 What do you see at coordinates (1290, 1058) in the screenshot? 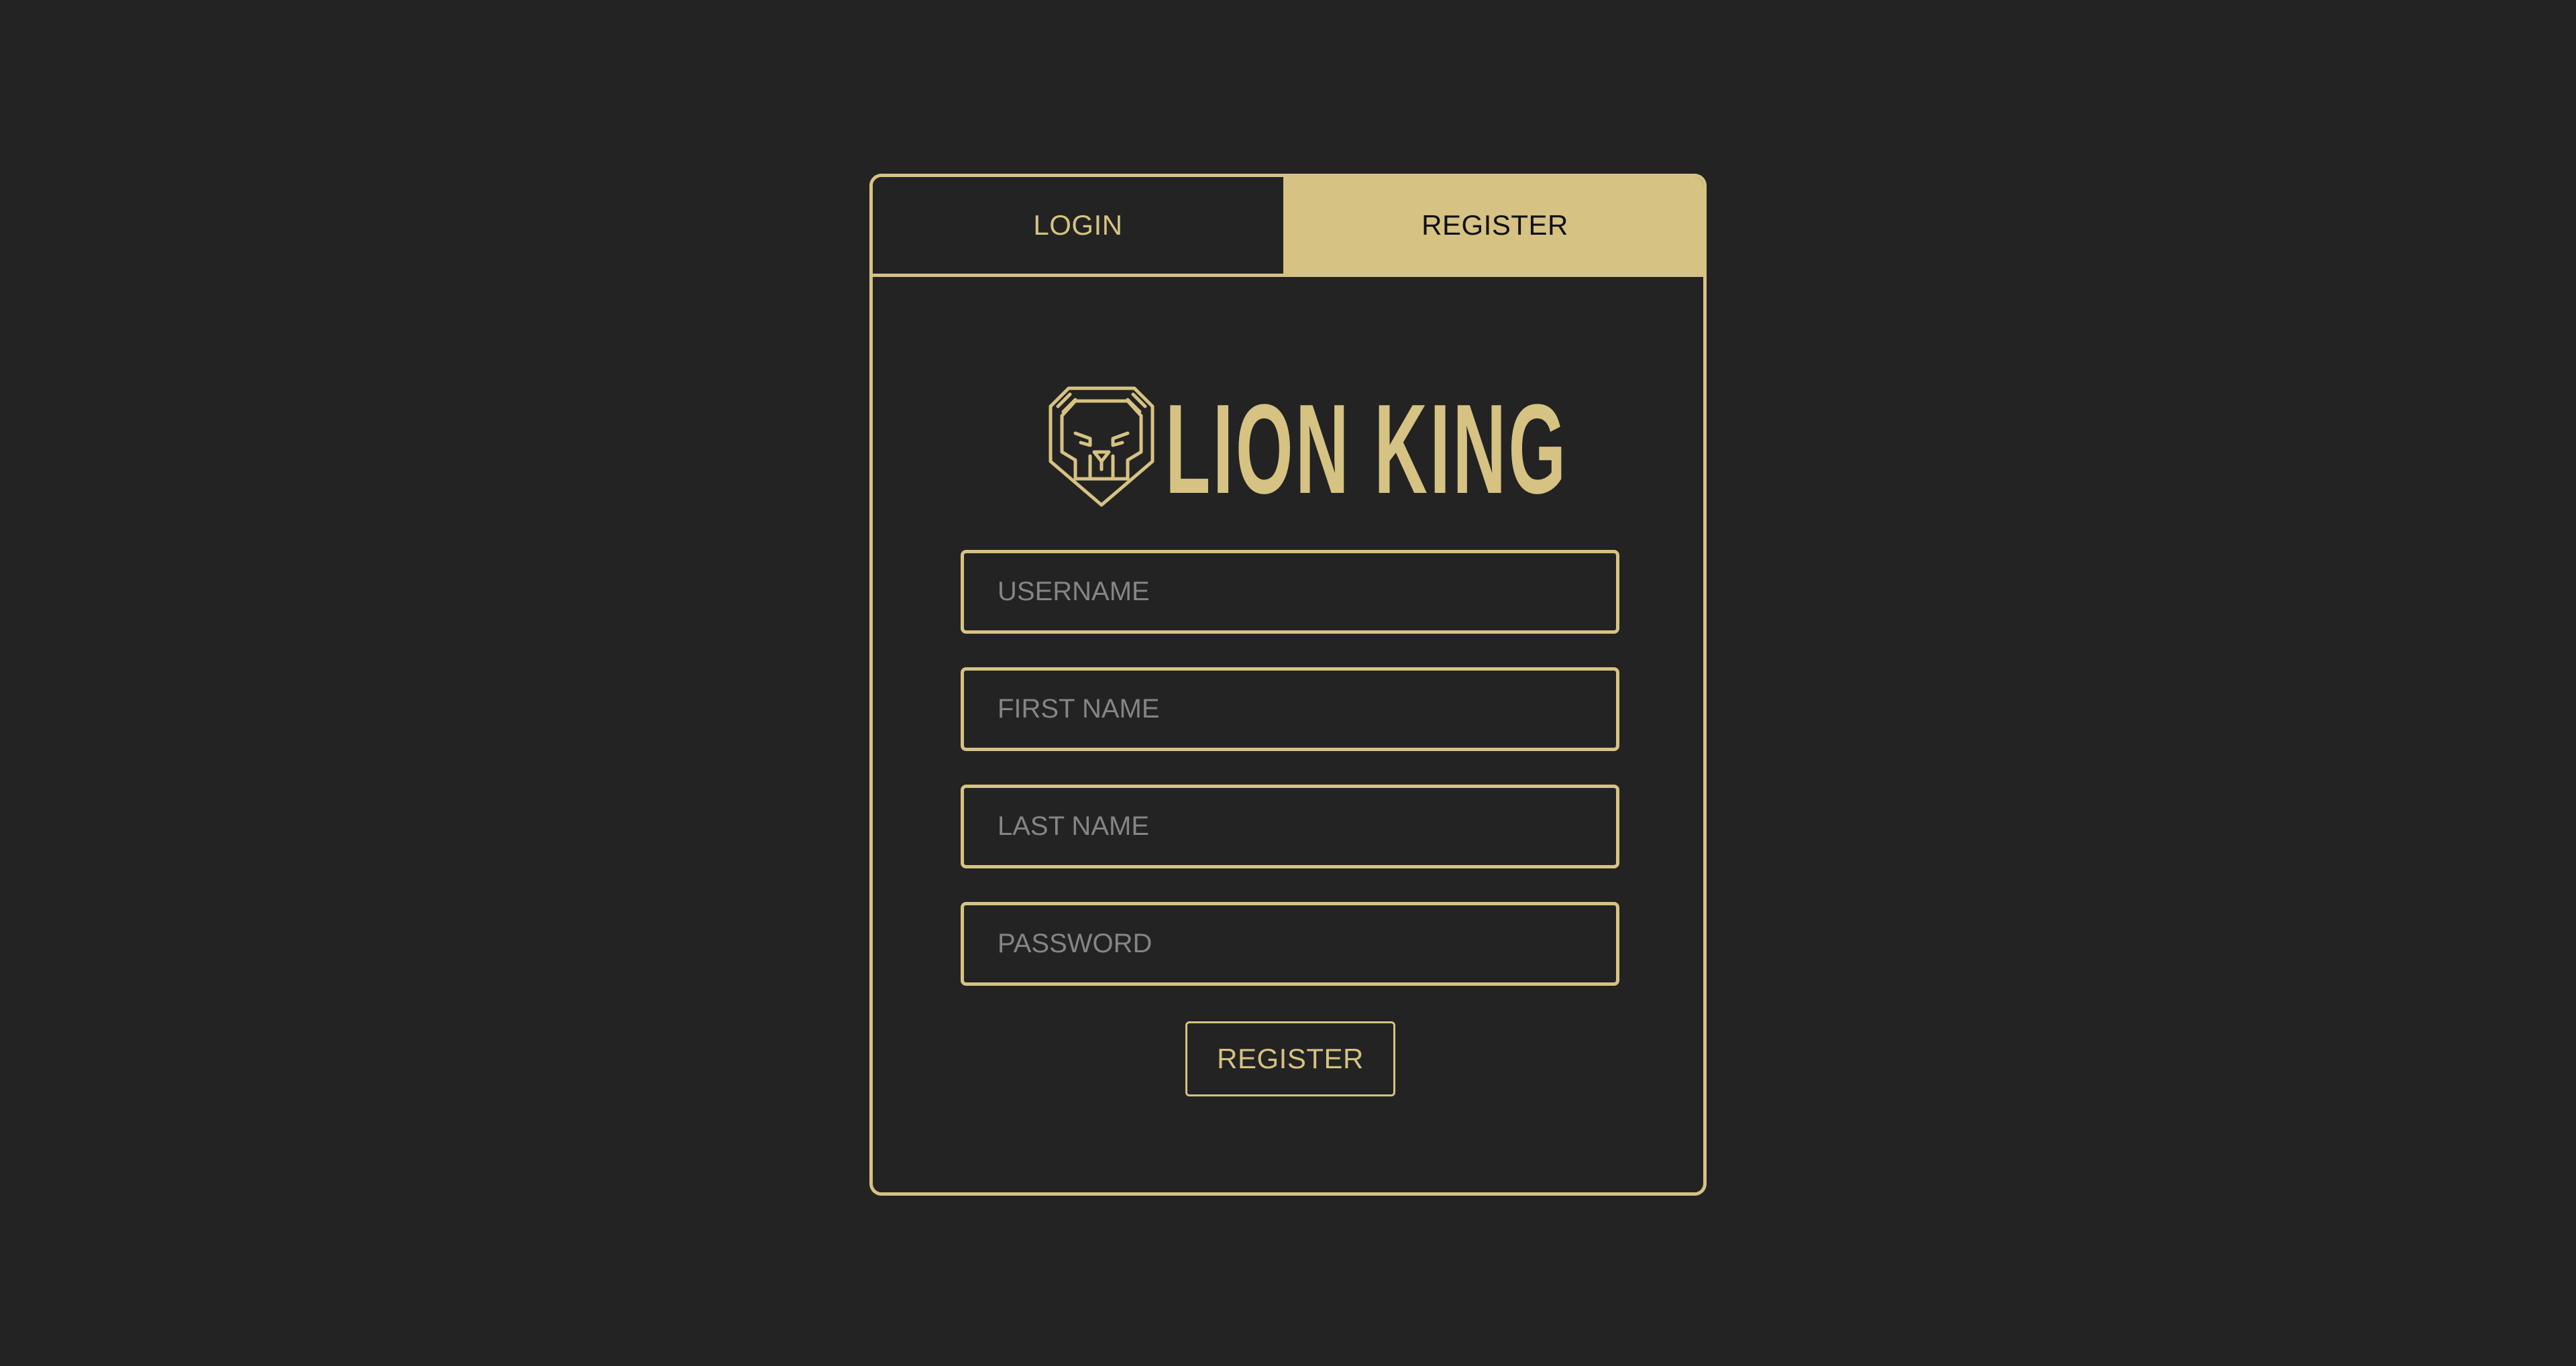
I see `register-button: REGISTER` at bounding box center [1290, 1058].